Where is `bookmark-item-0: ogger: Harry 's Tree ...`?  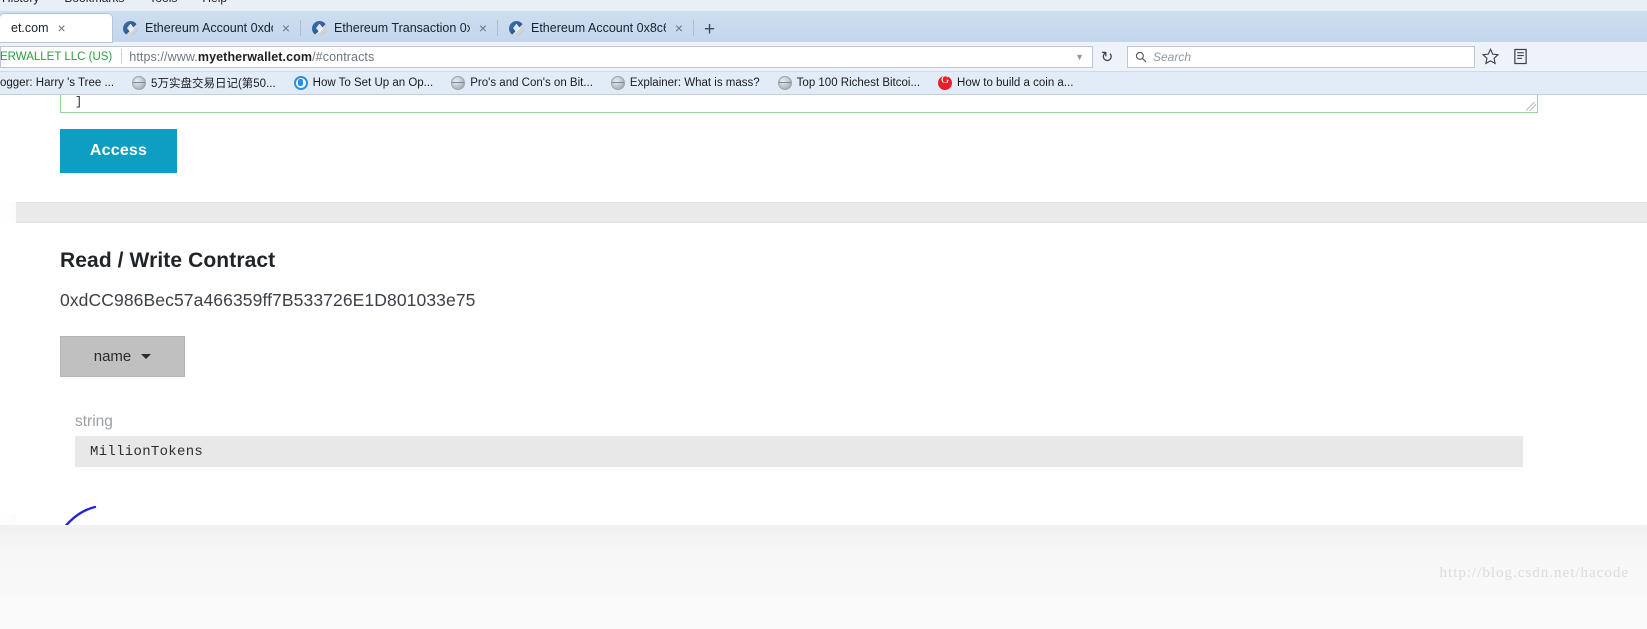 bookmark-item-0: ogger: Harry 's Tree ... is located at coordinates (61, 83).